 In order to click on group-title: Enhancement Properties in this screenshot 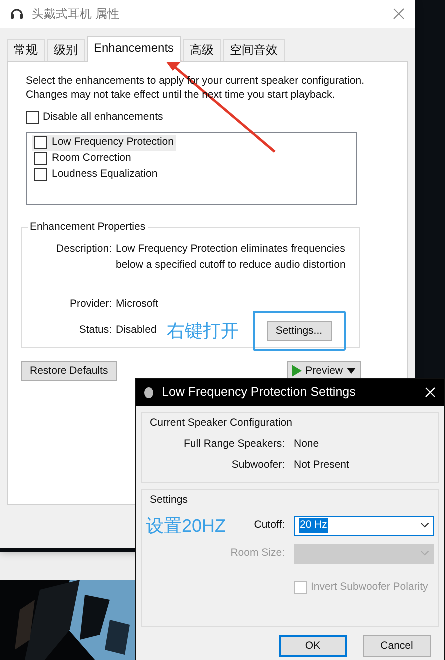, I will do `click(88, 228)`.